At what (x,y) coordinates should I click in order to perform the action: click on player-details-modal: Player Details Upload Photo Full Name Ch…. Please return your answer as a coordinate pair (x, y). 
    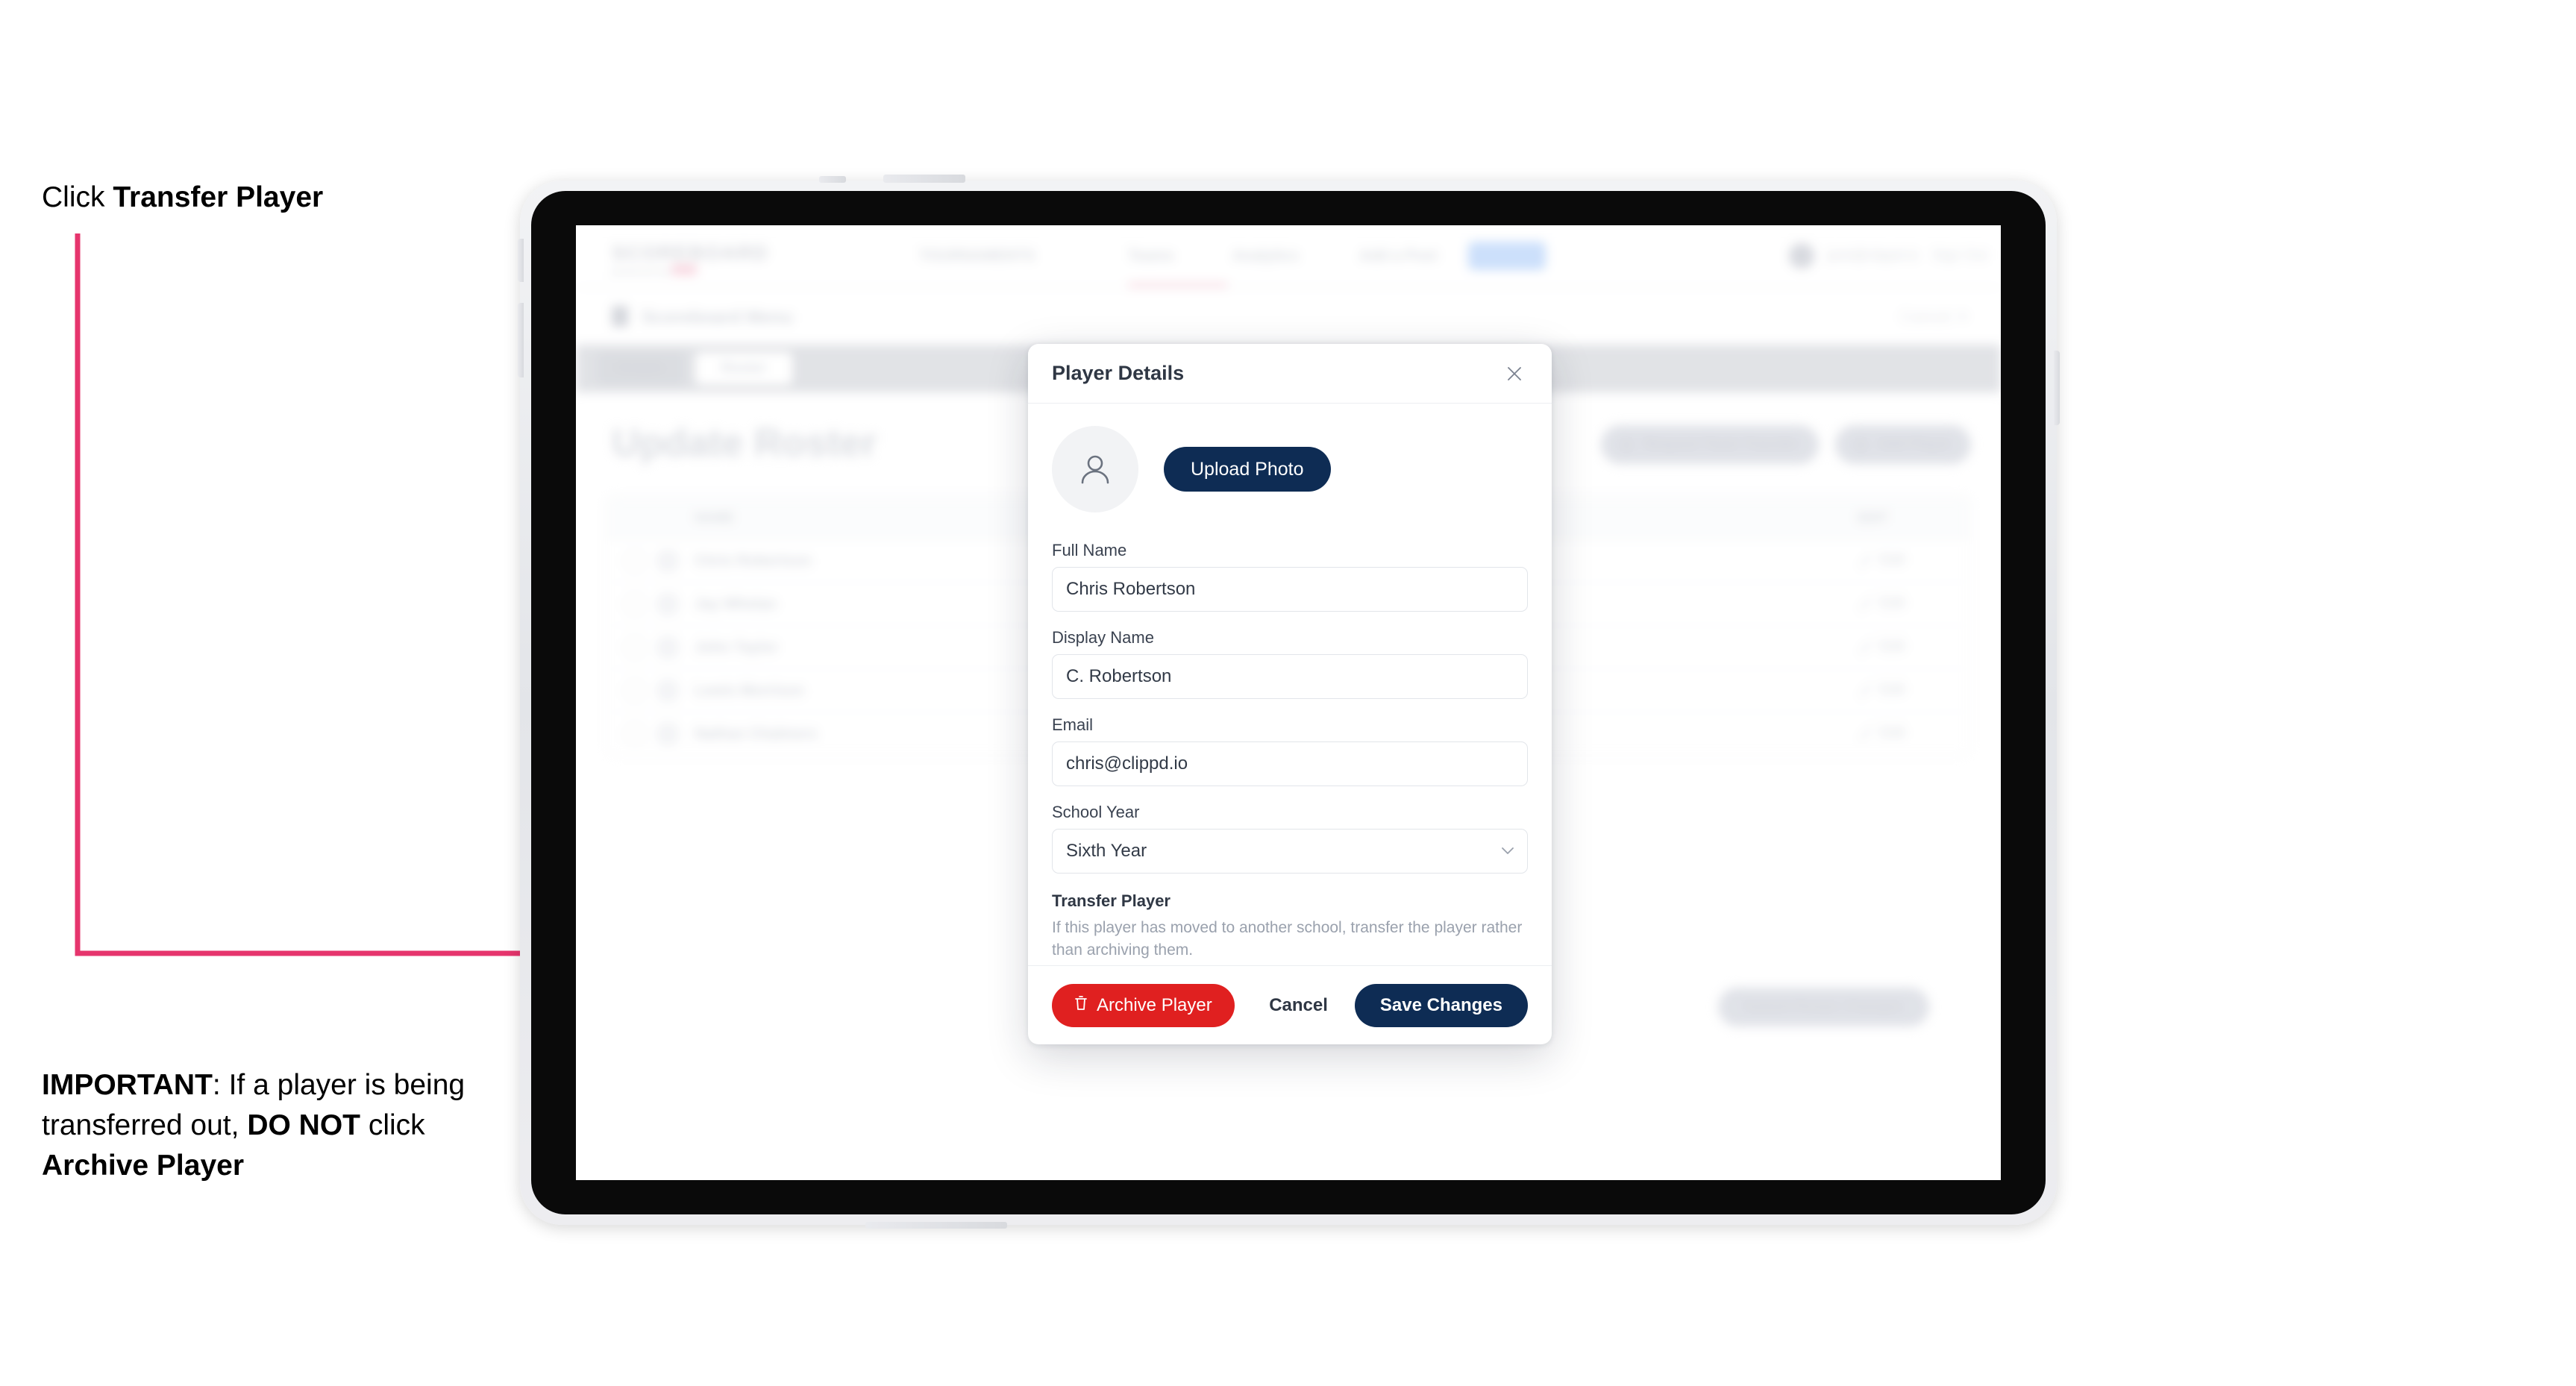
    Looking at the image, I should click on (1290, 694).